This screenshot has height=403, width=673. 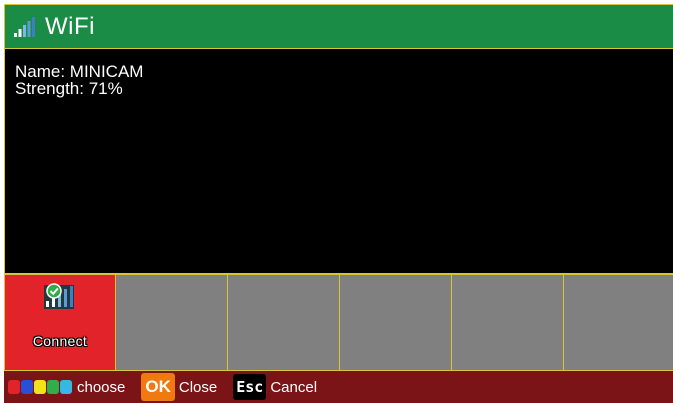 I want to click on esc-key-icon: Esc, so click(x=250, y=387).